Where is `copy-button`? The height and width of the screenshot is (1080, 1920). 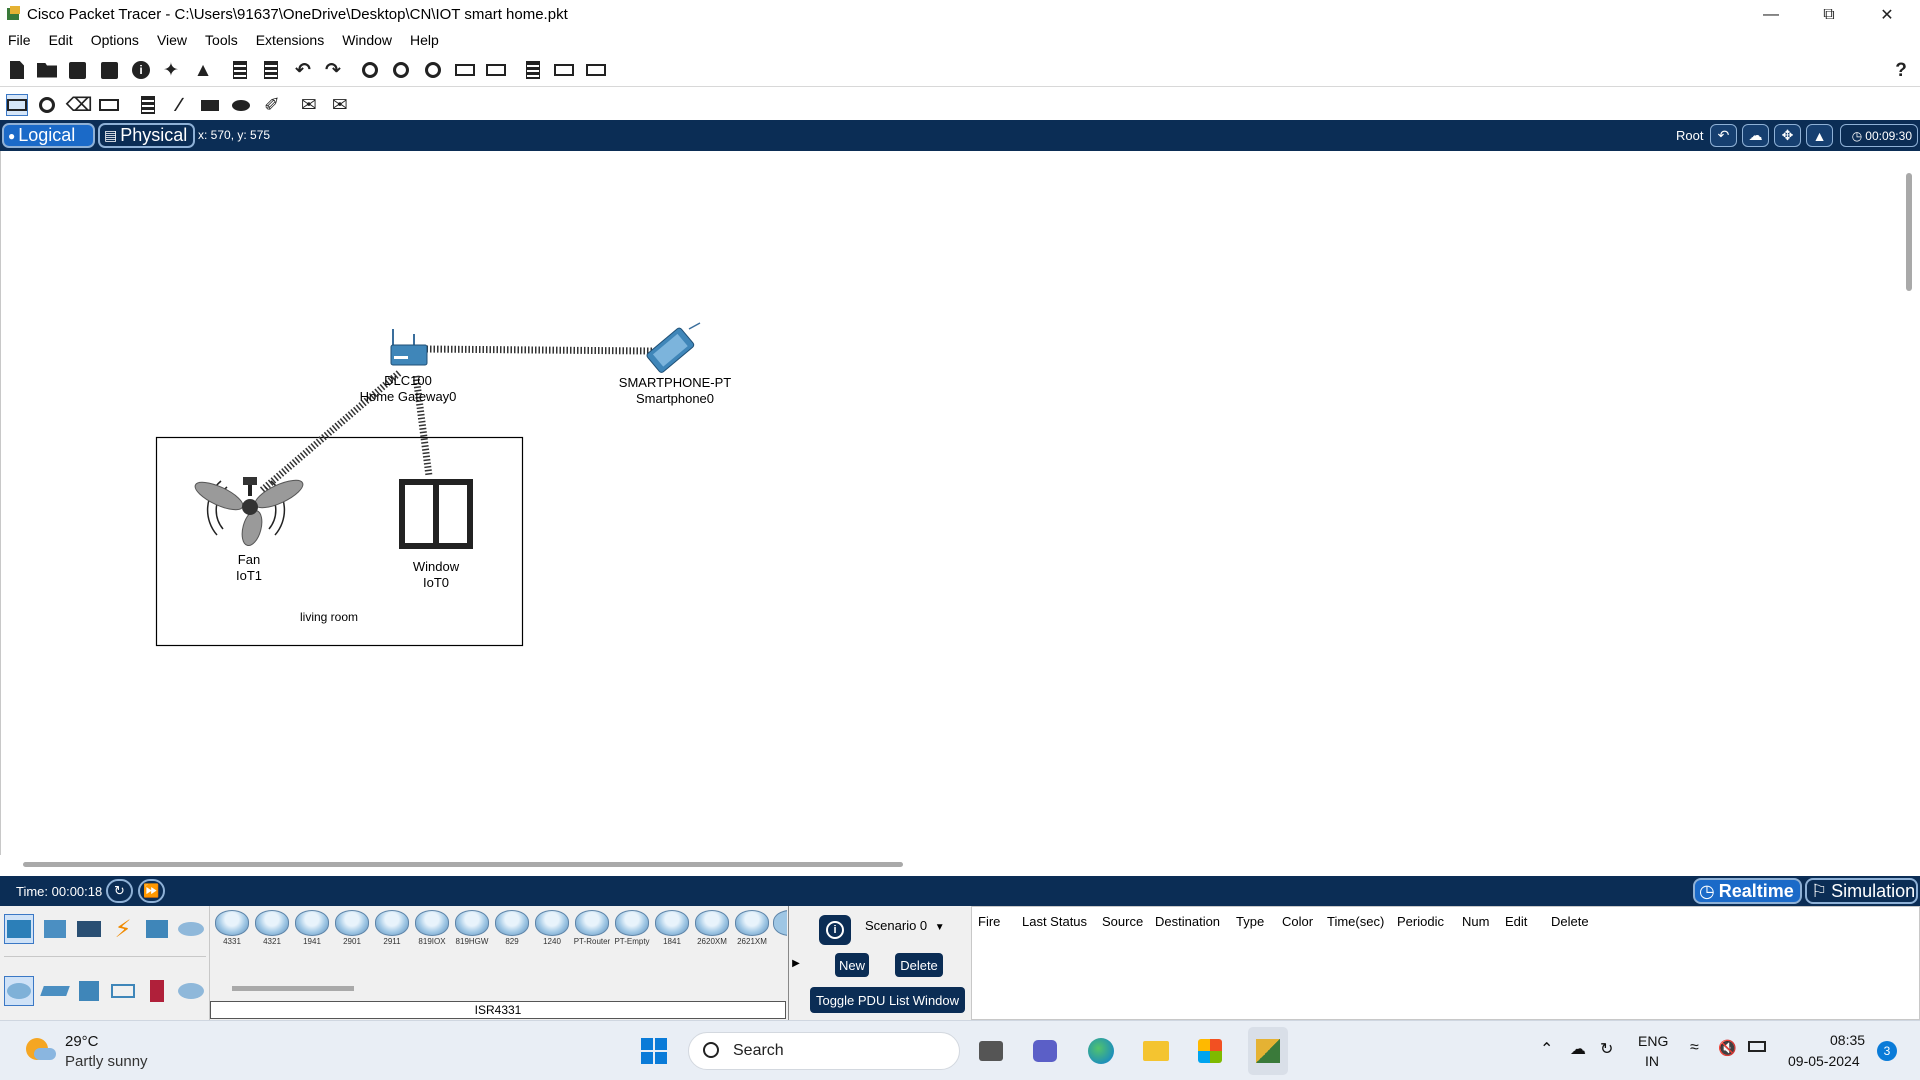
copy-button is located at coordinates (240, 70).